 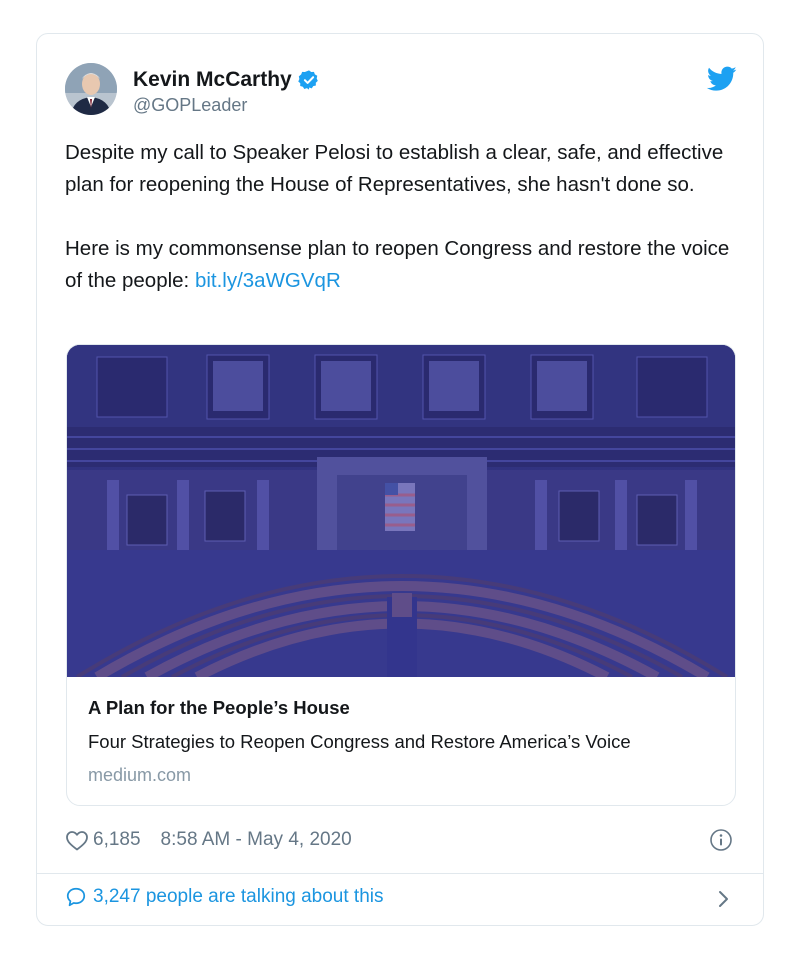 What do you see at coordinates (190, 105) in the screenshot?
I see `author-handle: @GOPLeader` at bounding box center [190, 105].